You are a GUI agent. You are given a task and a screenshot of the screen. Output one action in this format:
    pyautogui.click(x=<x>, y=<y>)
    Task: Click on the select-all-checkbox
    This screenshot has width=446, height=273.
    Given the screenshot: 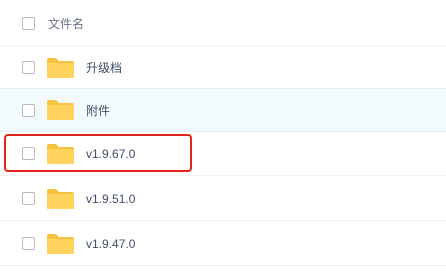 What is the action you would take?
    pyautogui.click(x=28, y=23)
    